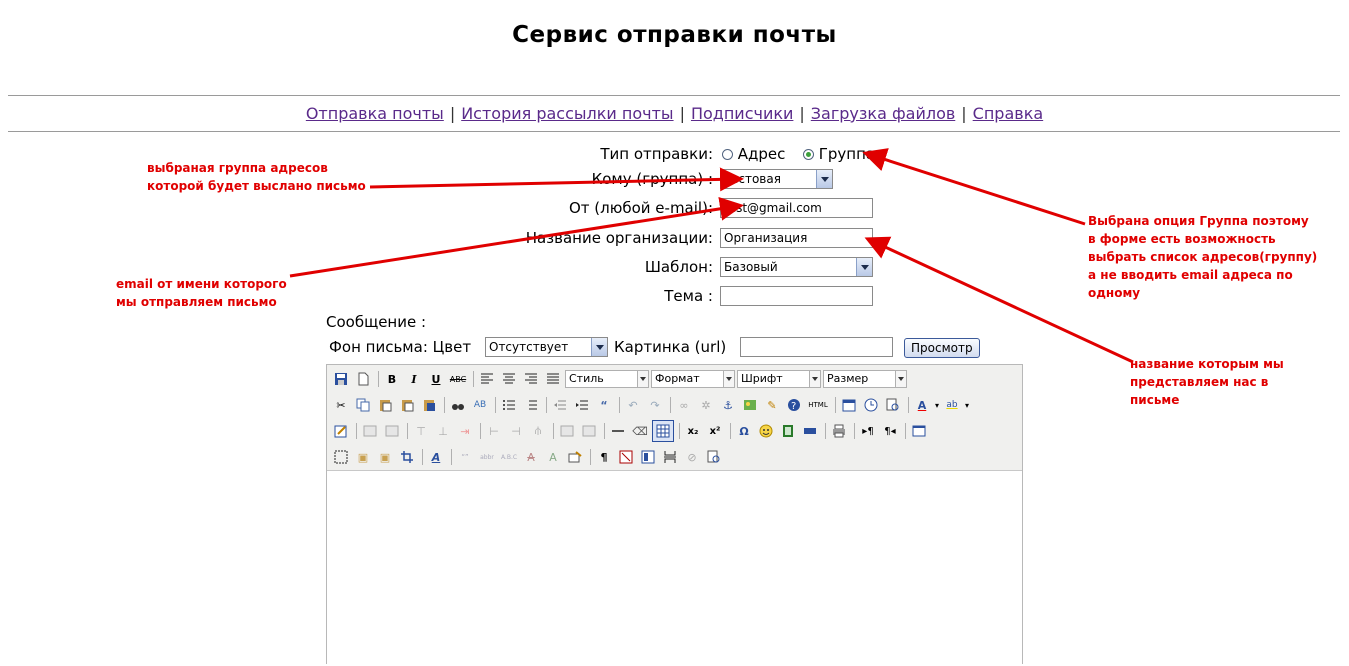 The image size is (1349, 666). What do you see at coordinates (392, 431) in the screenshot?
I see `table-cell-props-icon` at bounding box center [392, 431].